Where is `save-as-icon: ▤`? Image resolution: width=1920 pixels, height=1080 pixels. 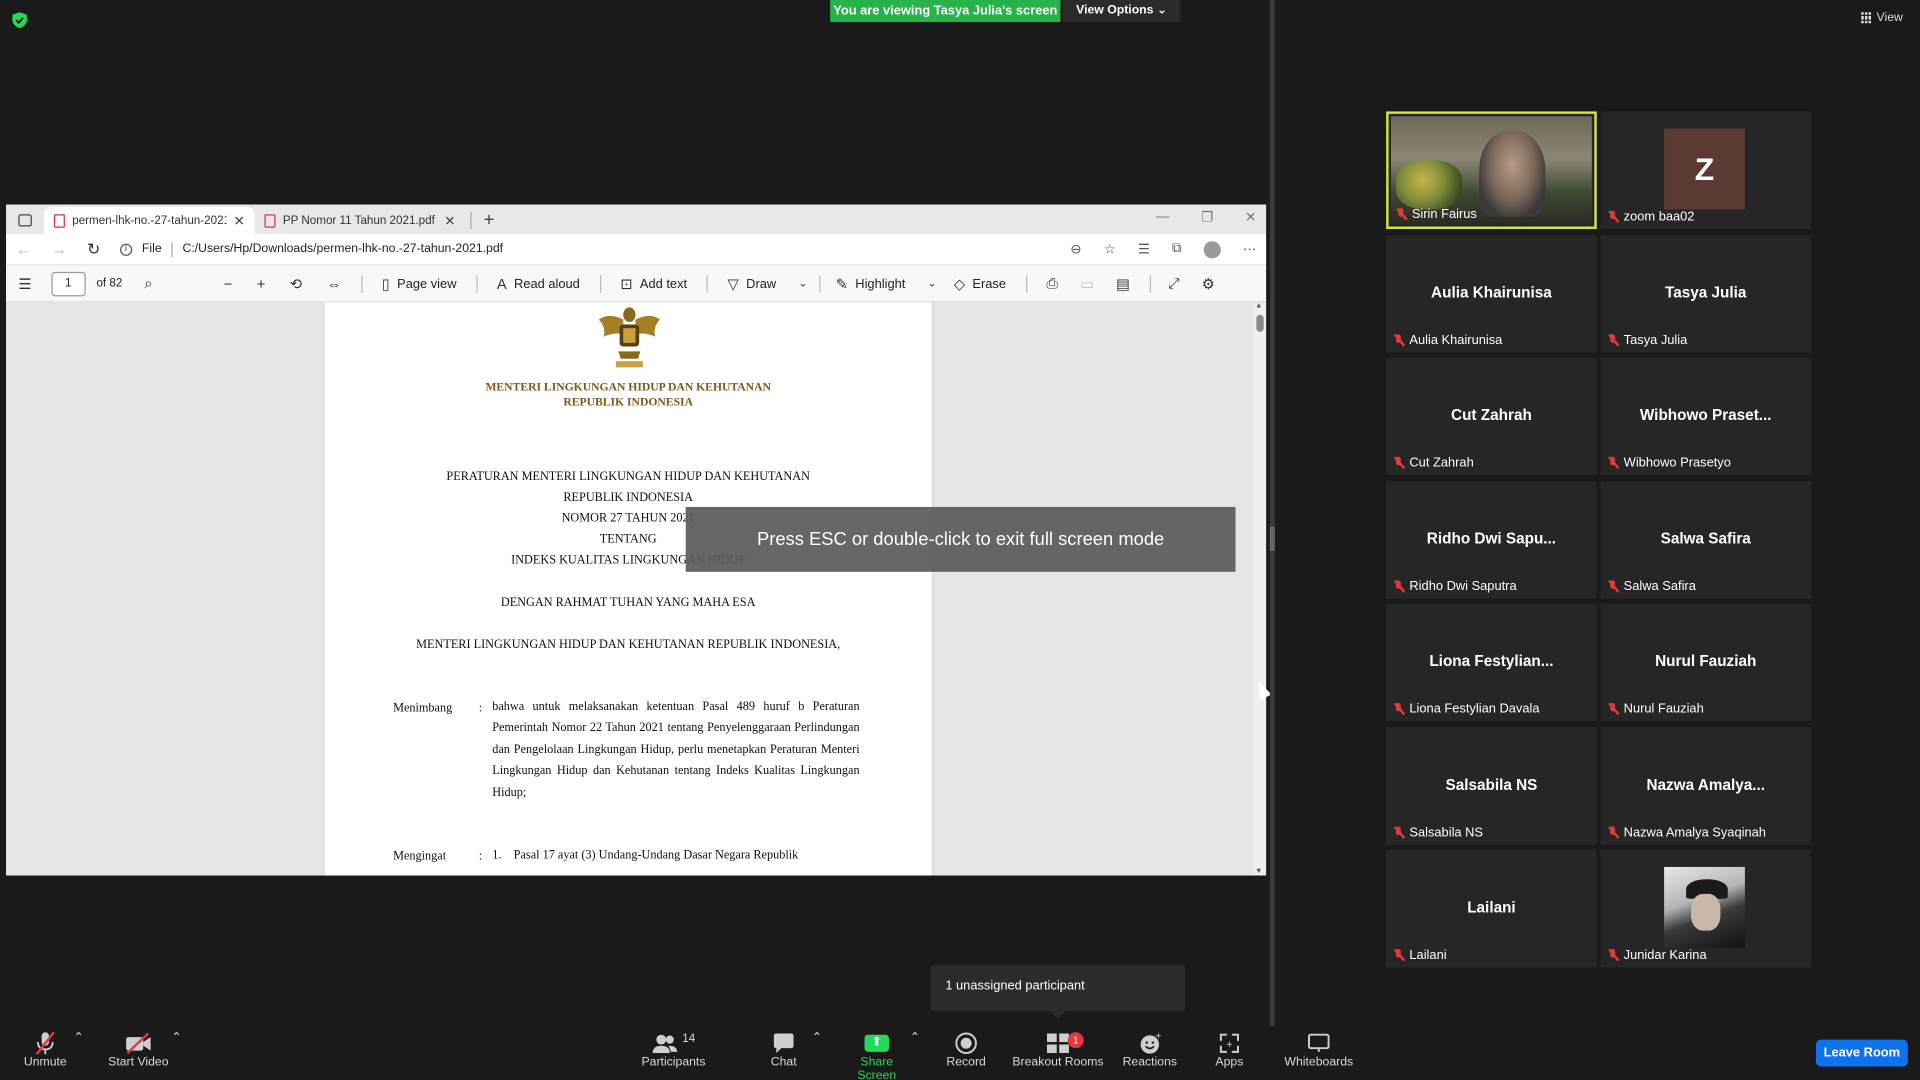
save-as-icon: ▤ is located at coordinates (1123, 283).